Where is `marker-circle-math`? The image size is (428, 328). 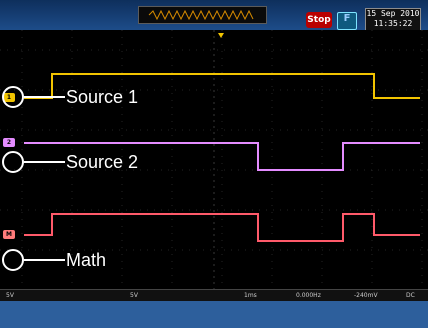
marker-circle-math is located at coordinates (13, 260).